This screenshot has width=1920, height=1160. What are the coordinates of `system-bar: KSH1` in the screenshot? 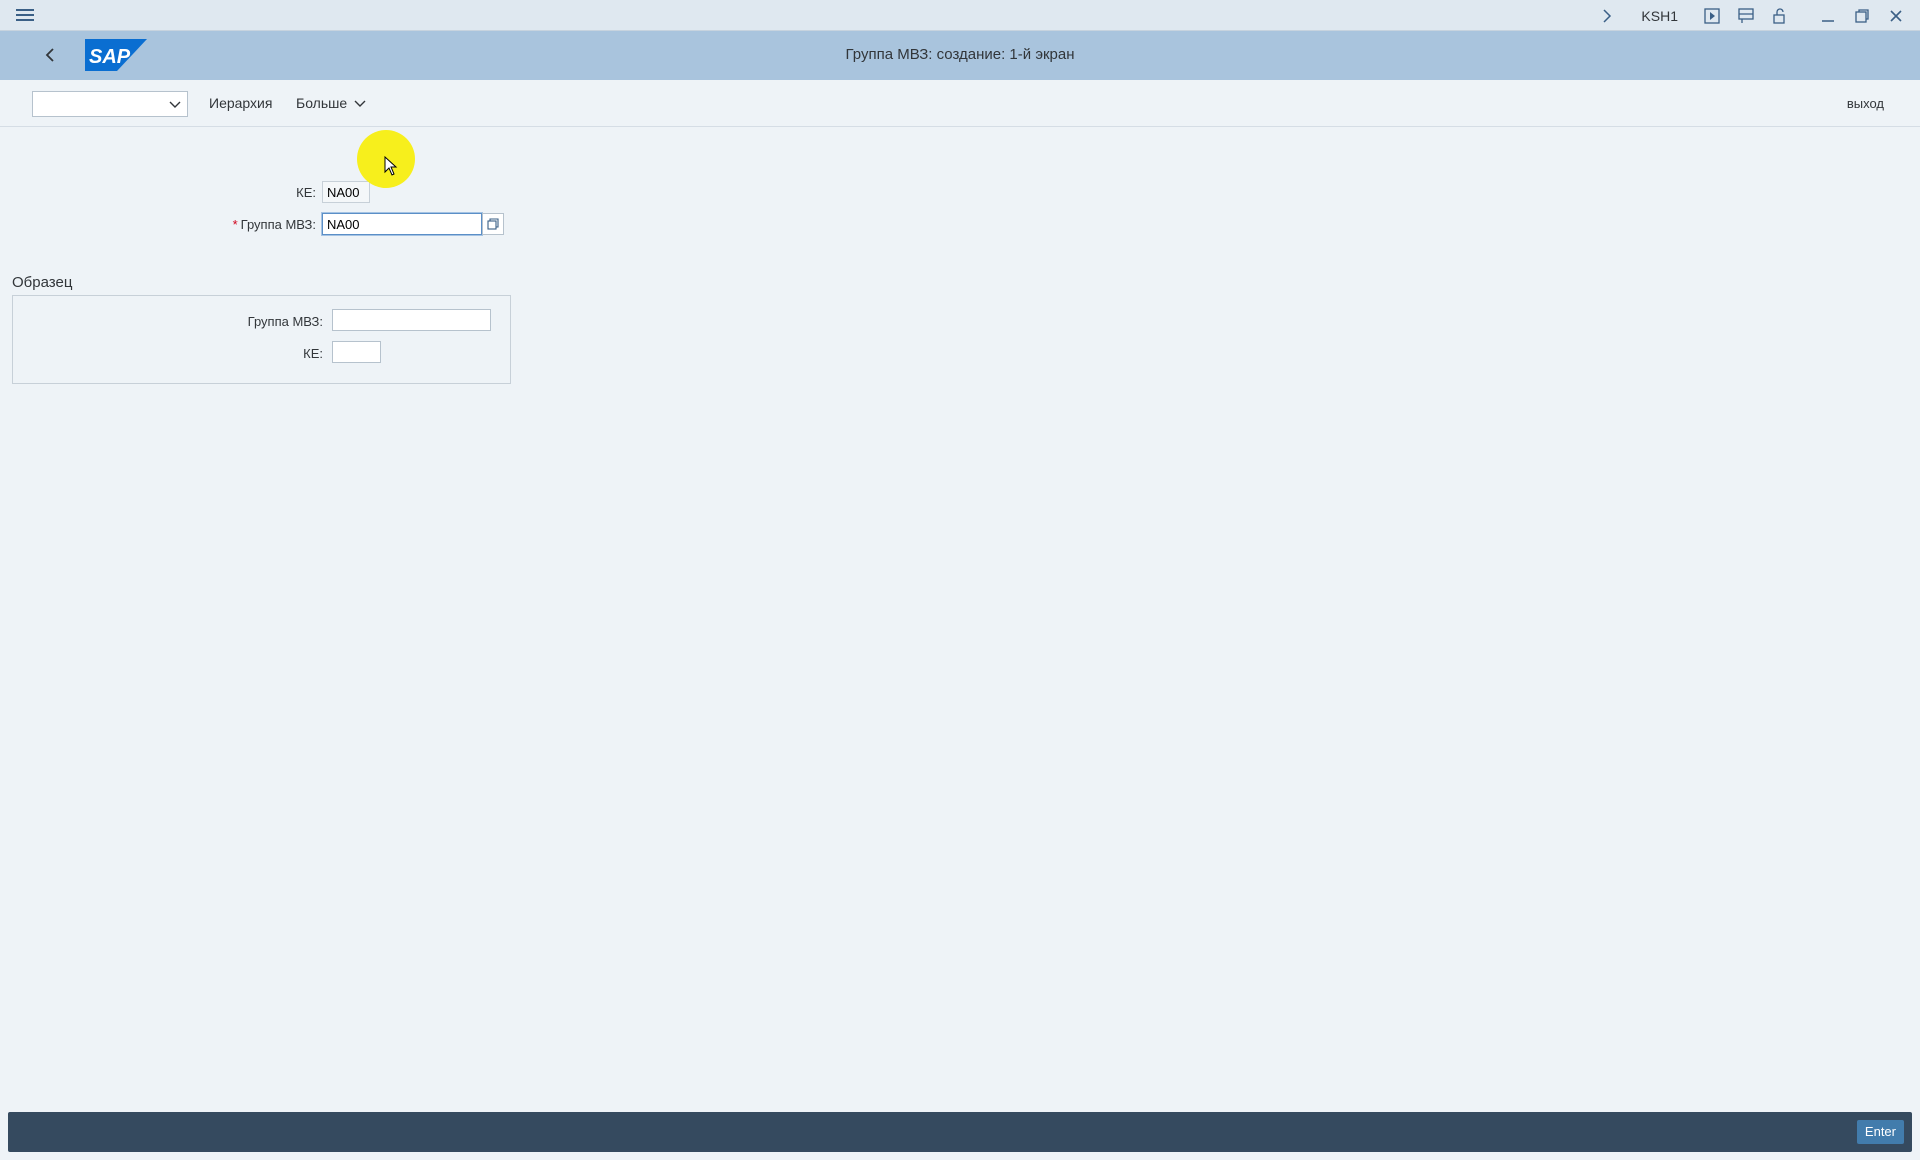 It's located at (960, 15).